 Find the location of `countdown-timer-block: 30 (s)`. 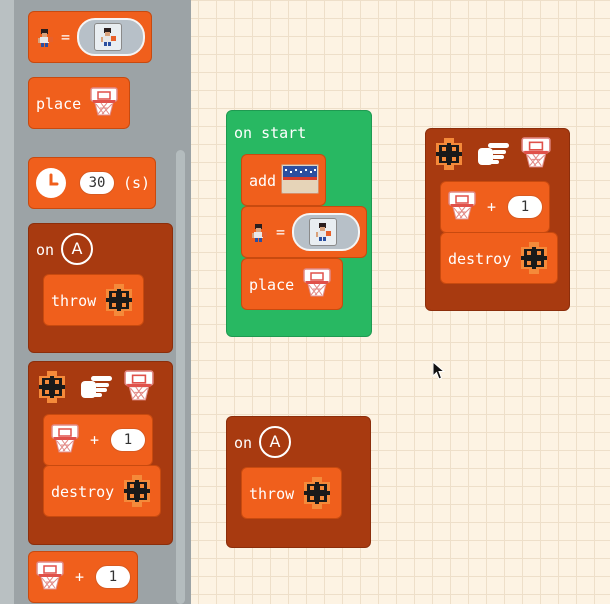

countdown-timer-block: 30 (s) is located at coordinates (92, 183).